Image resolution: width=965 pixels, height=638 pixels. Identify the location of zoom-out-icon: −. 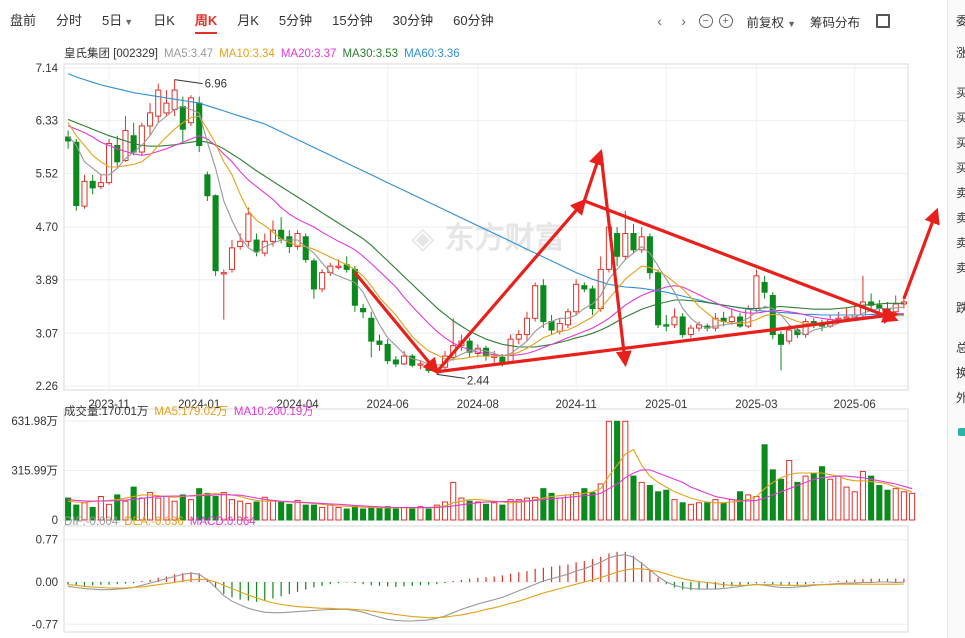
(705, 21).